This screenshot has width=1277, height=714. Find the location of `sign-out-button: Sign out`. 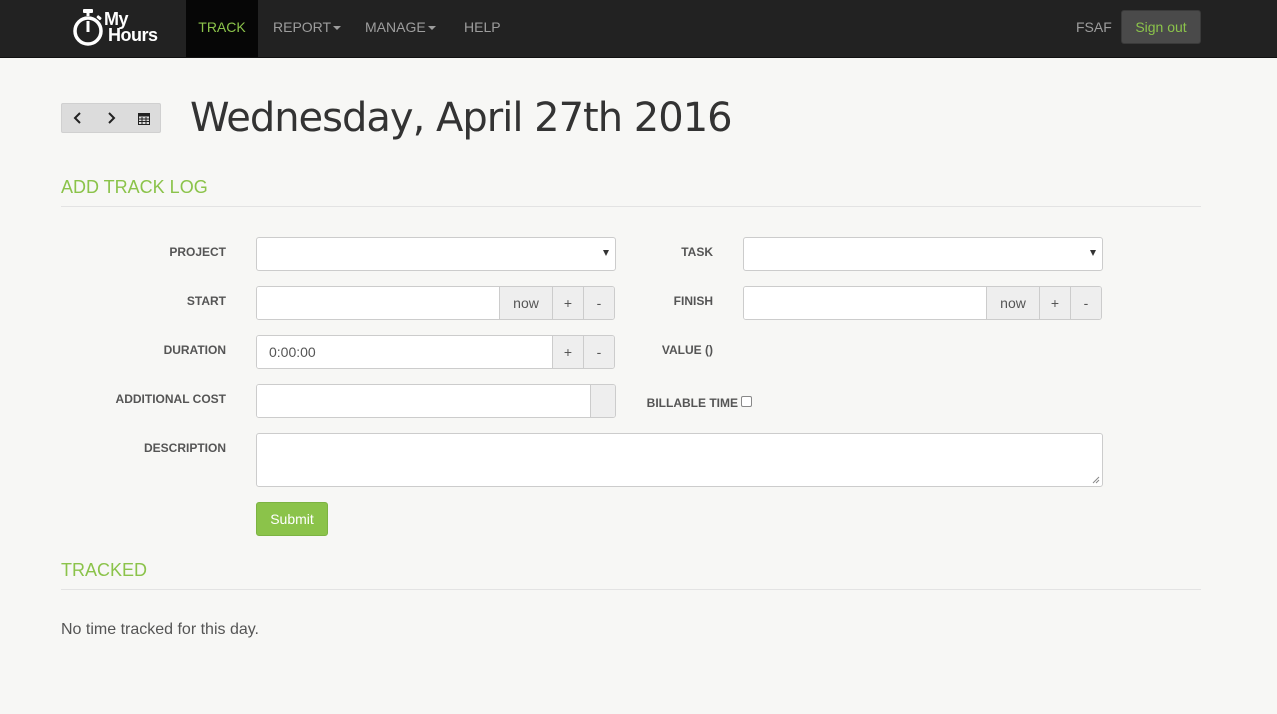

sign-out-button: Sign out is located at coordinates (1161, 27).